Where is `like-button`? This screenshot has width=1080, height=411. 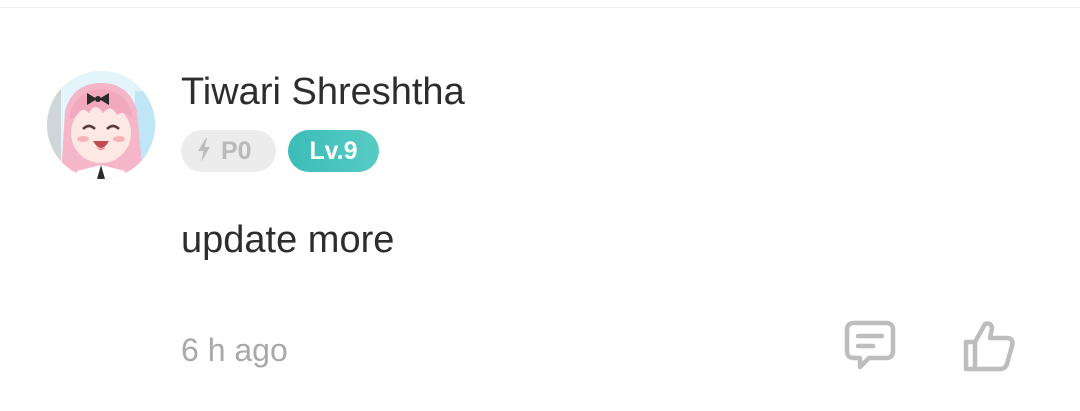
like-button is located at coordinates (989, 346).